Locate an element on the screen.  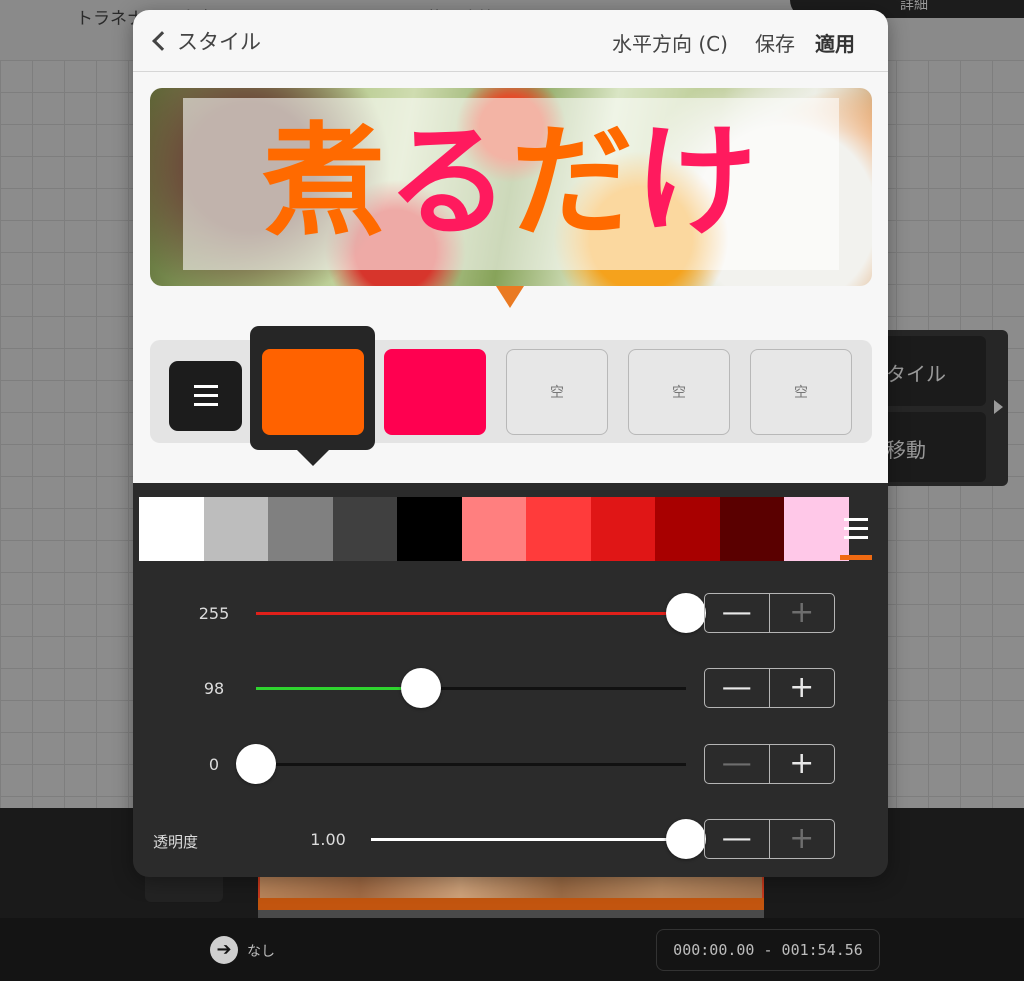
side-menu-style-button: タイル is located at coordinates (929, 371).